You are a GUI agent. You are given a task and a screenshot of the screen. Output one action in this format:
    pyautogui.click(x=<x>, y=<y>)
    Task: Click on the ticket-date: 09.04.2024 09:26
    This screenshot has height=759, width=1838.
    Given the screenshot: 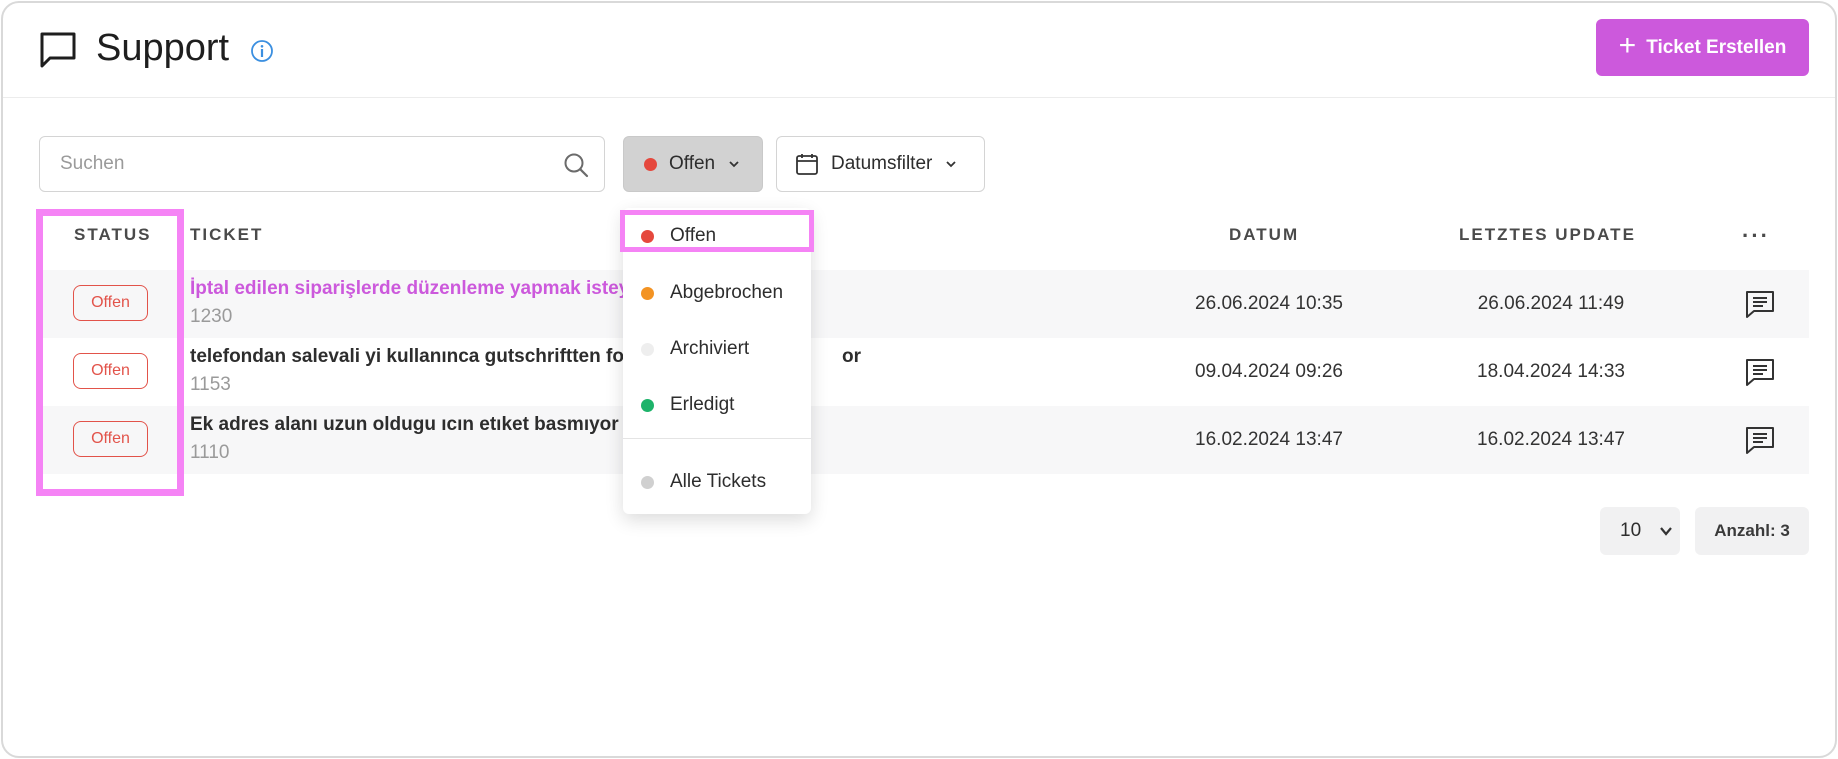 What is the action you would take?
    pyautogui.click(x=1269, y=371)
    